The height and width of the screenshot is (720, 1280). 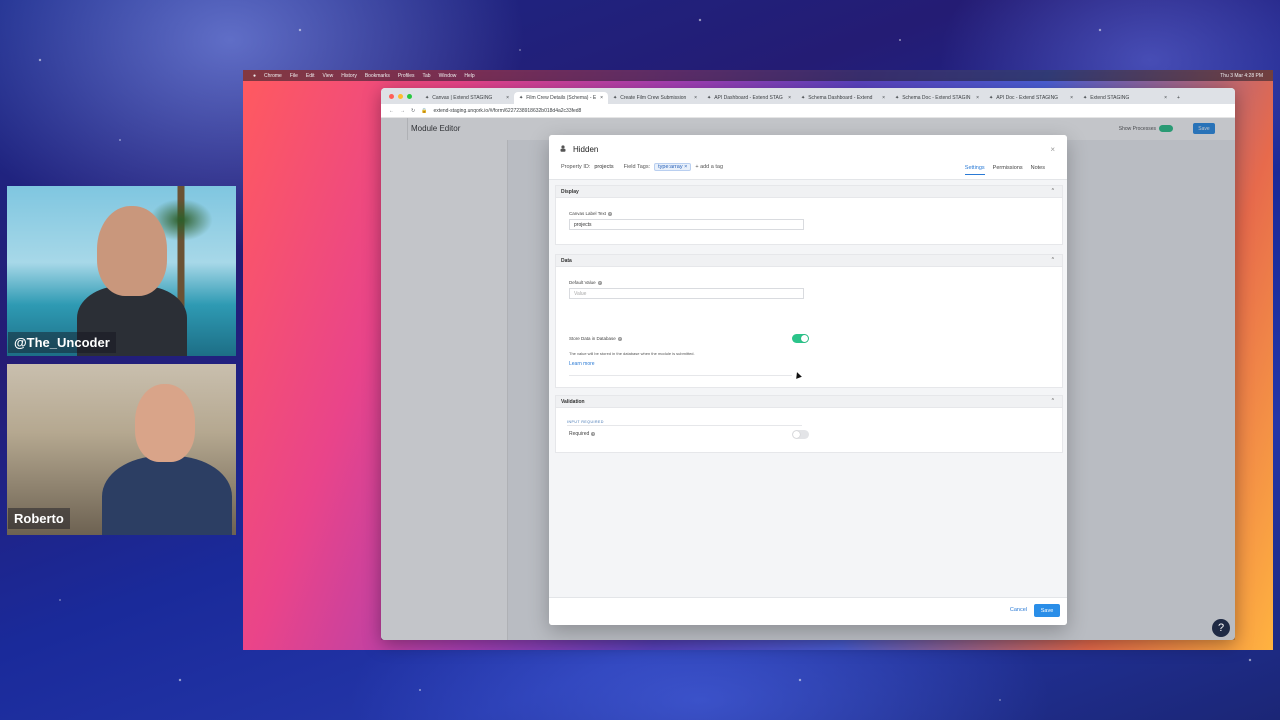 What do you see at coordinates (840, 98) in the screenshot?
I see `tab-label: Schema Dashboard - Extend` at bounding box center [840, 98].